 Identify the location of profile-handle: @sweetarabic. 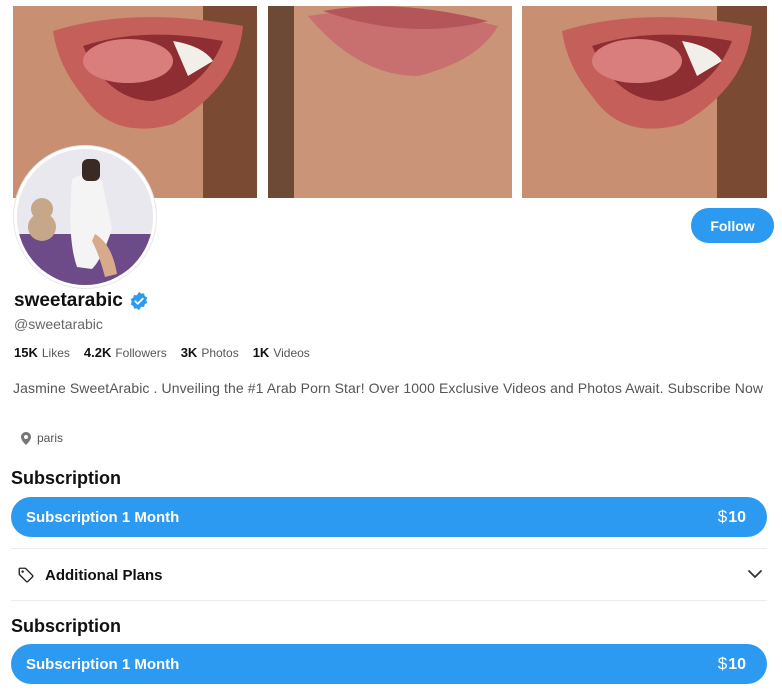
(58, 324).